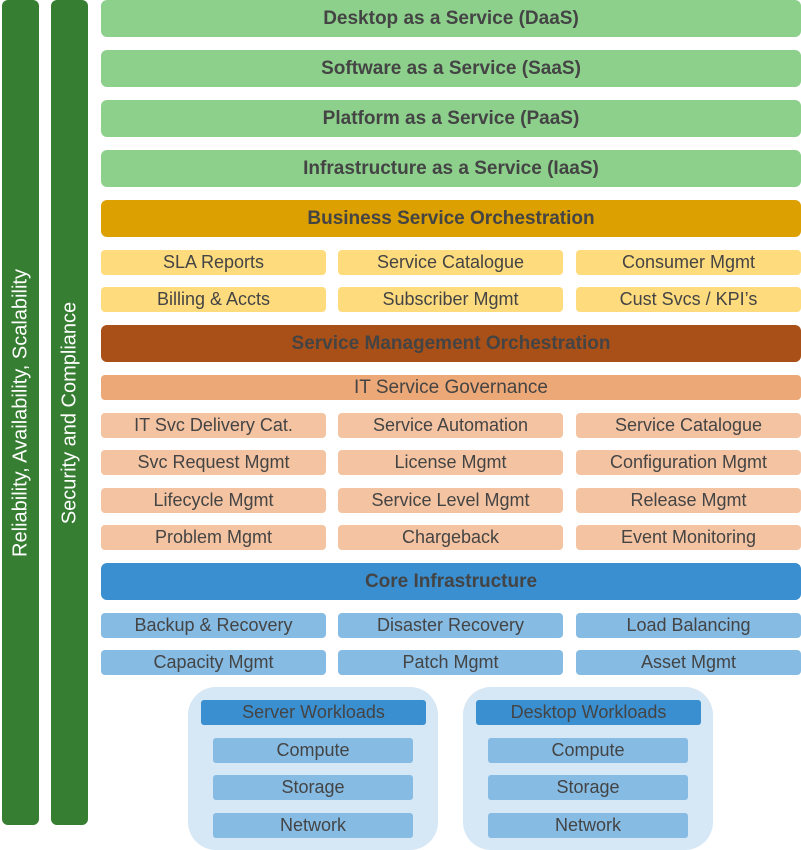 This screenshot has width=801, height=850. Describe the element at coordinates (313, 712) in the screenshot. I see `server-workloads-header: Server Workloads` at that location.